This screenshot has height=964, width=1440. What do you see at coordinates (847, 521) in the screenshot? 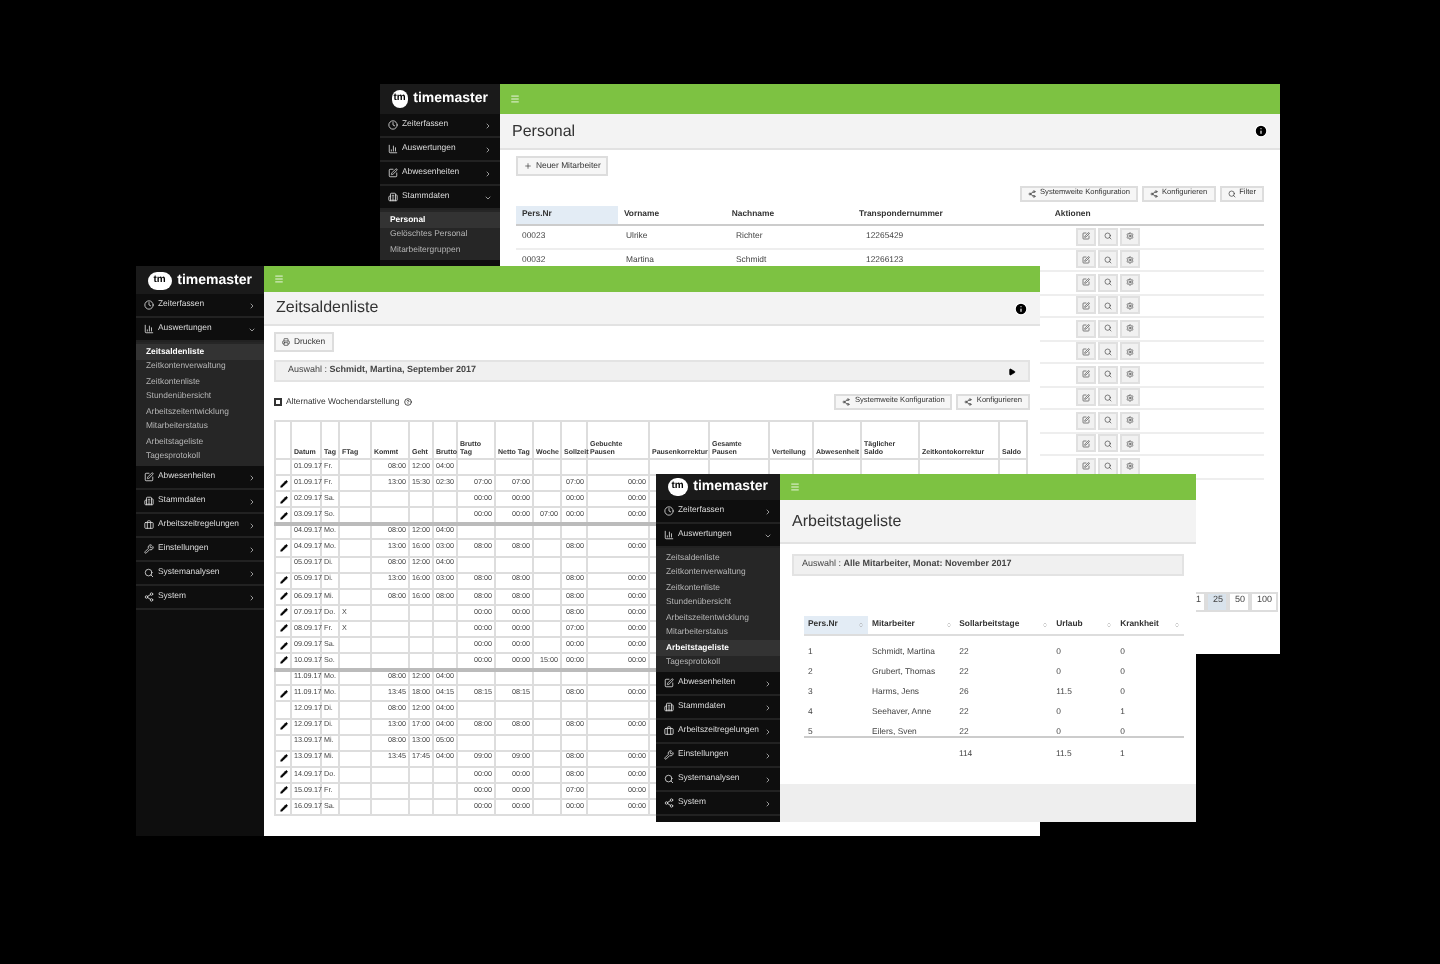
I see `page-title: Arbeitstageliste` at bounding box center [847, 521].